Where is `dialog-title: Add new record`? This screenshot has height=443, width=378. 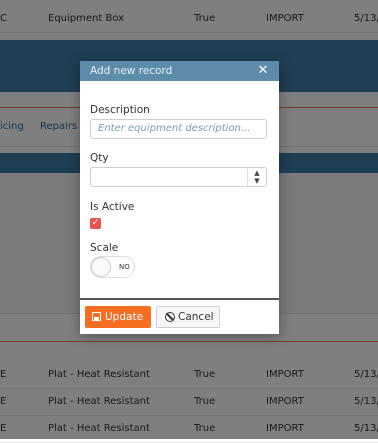
dialog-title: Add new record is located at coordinates (131, 71).